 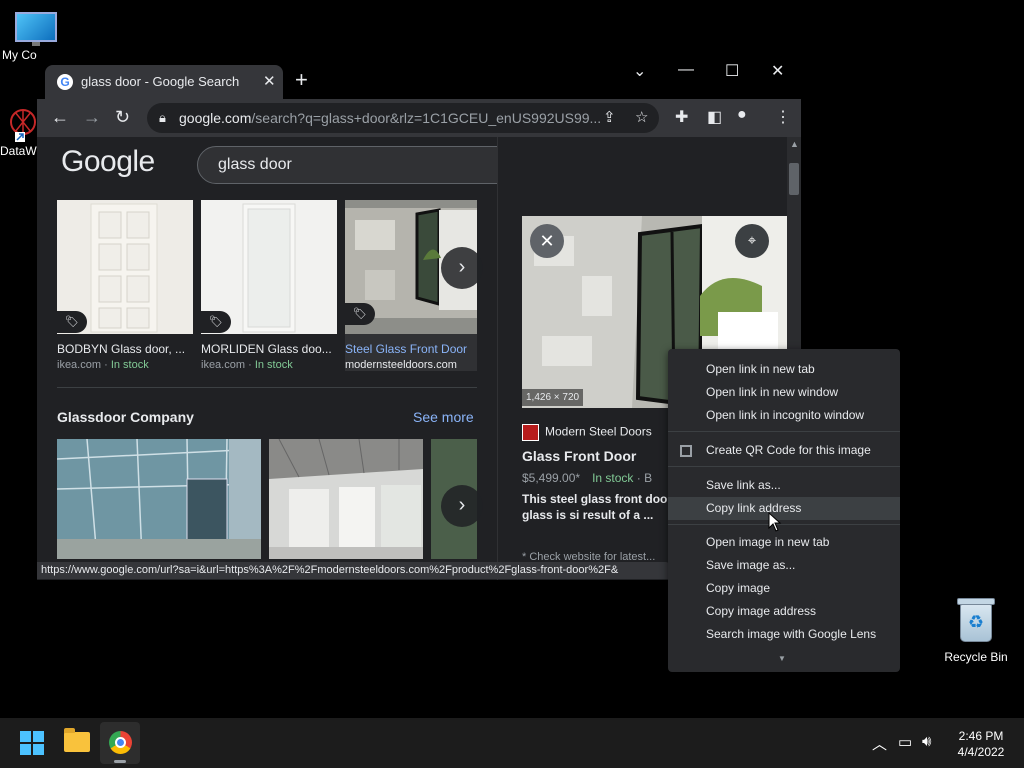 I want to click on taskbar-clock: 2:46 PM 4/4/2022, so click(x=981, y=744).